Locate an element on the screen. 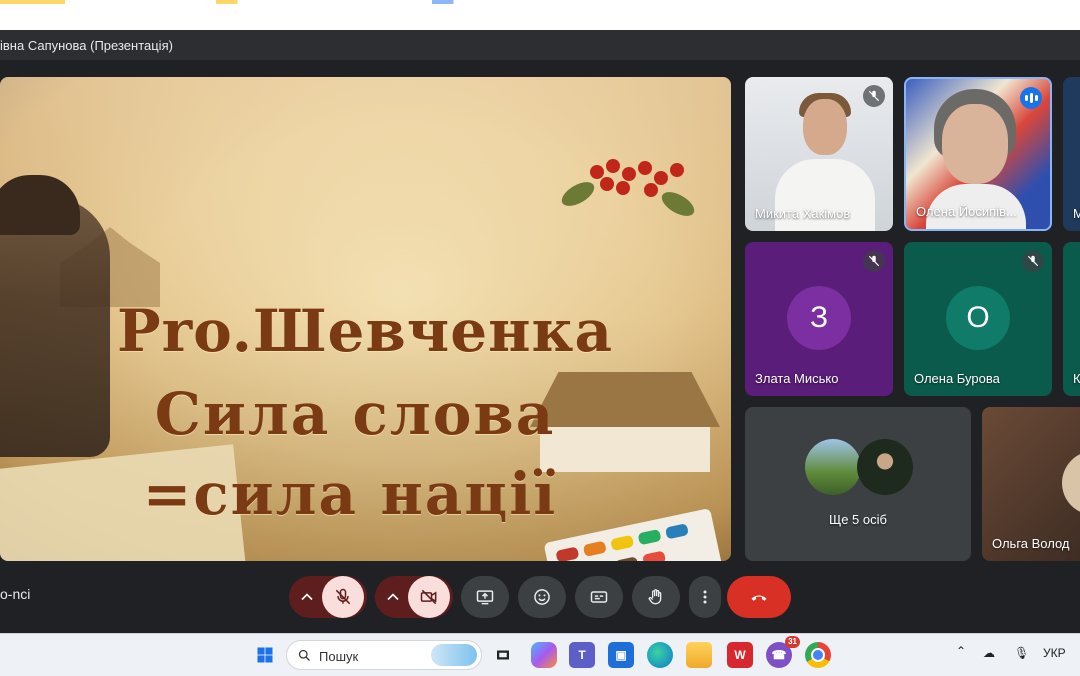 The image size is (1080, 676). camera-off-icon is located at coordinates (428, 597).